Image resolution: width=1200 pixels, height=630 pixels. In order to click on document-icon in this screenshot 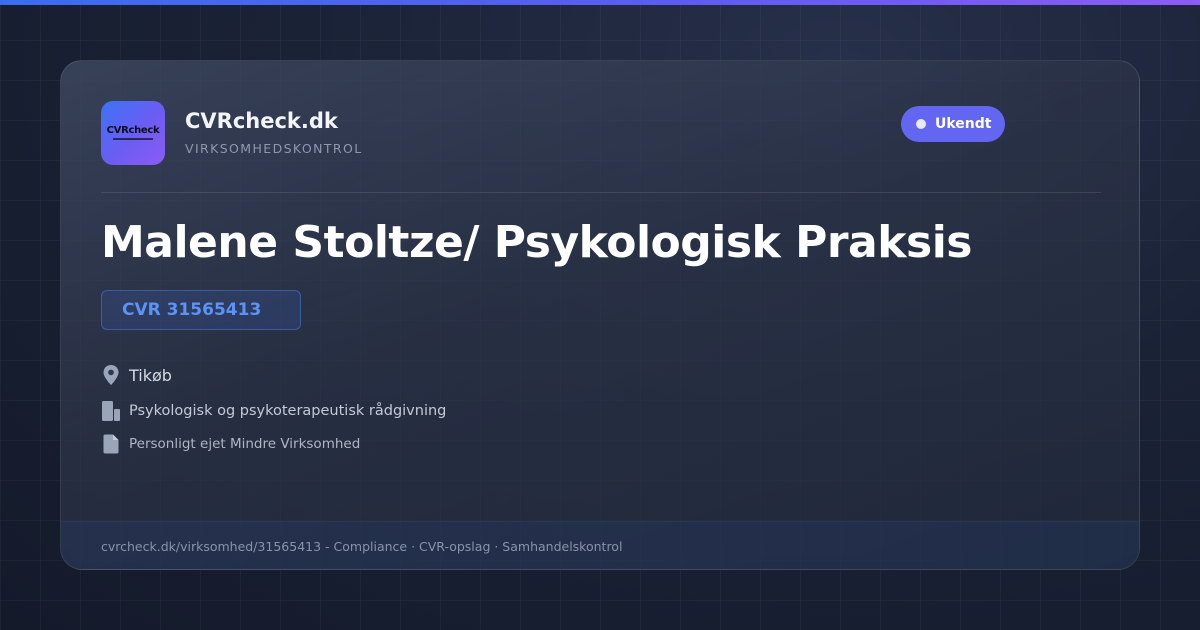, I will do `click(111, 444)`.